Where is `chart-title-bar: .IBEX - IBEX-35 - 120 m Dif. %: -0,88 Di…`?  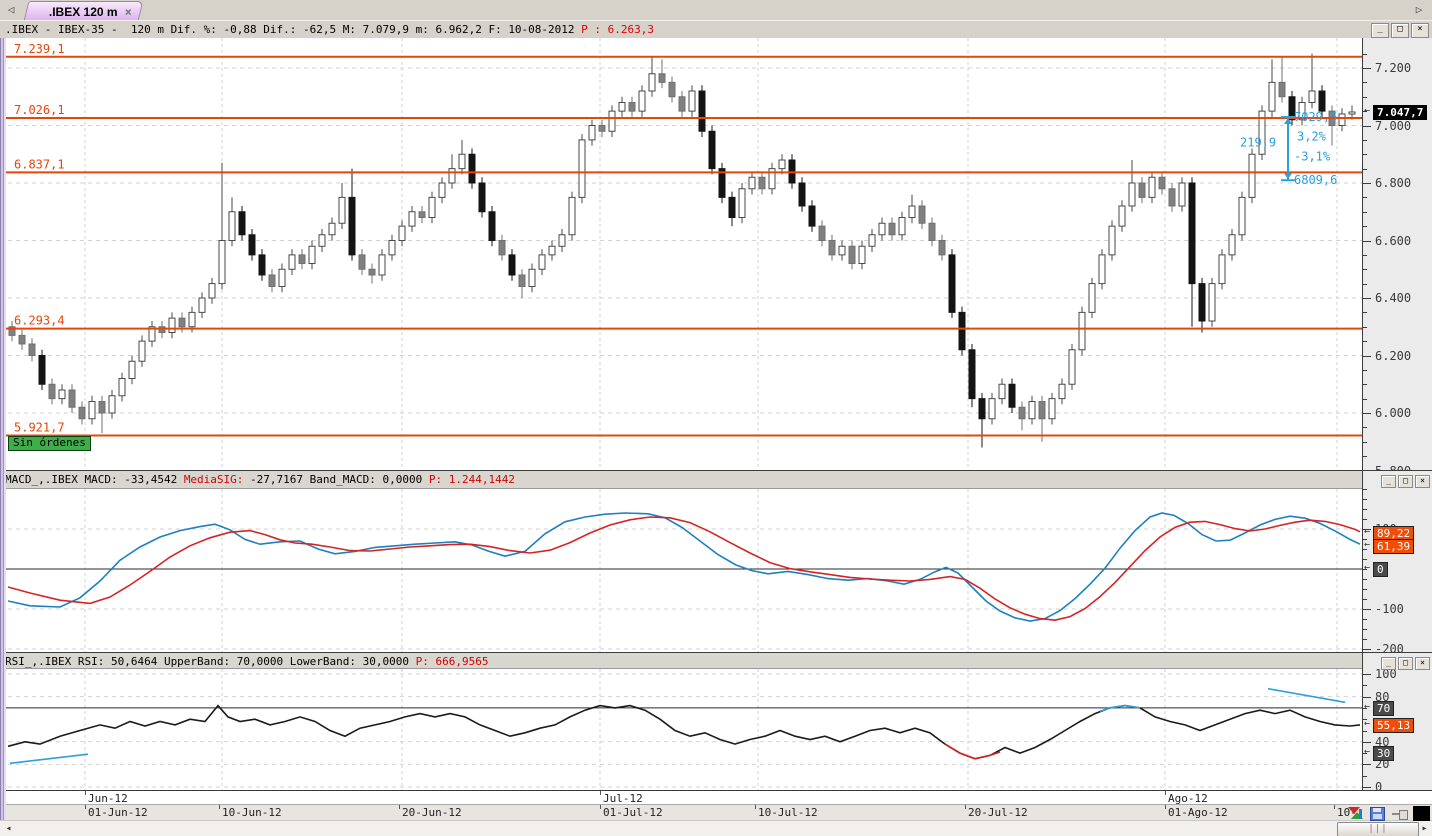 chart-title-bar: .IBEX - IBEX-35 - 120 m Dif. %: -0,88 Di… is located at coordinates (716, 30).